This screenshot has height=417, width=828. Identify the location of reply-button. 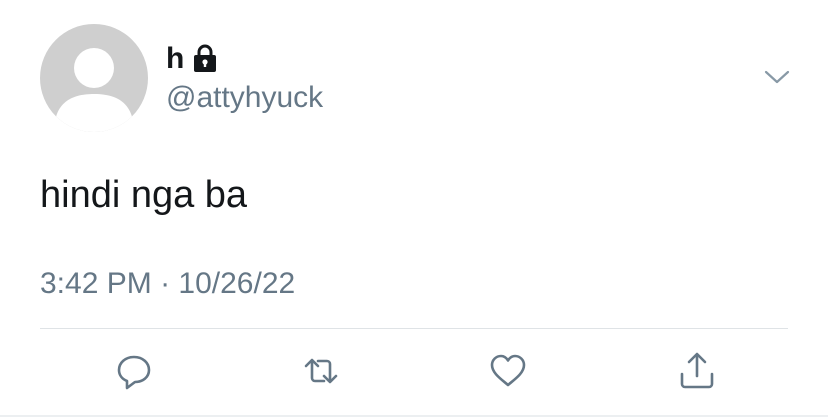
(134, 371).